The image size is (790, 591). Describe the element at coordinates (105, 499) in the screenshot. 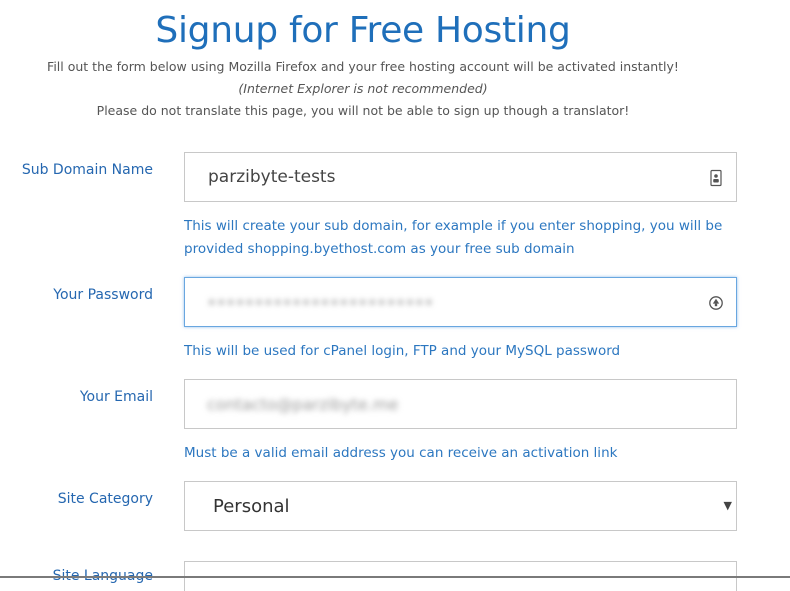

I see `site-category-label: Site Category` at that location.